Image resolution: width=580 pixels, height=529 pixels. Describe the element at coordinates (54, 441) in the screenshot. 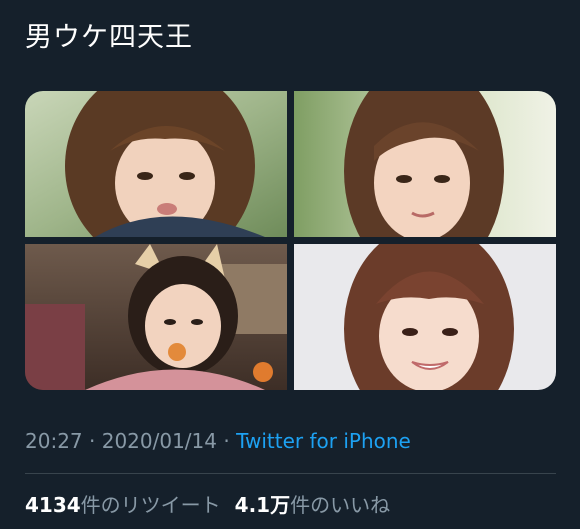

I see `tweet-time: 20:27` at that location.